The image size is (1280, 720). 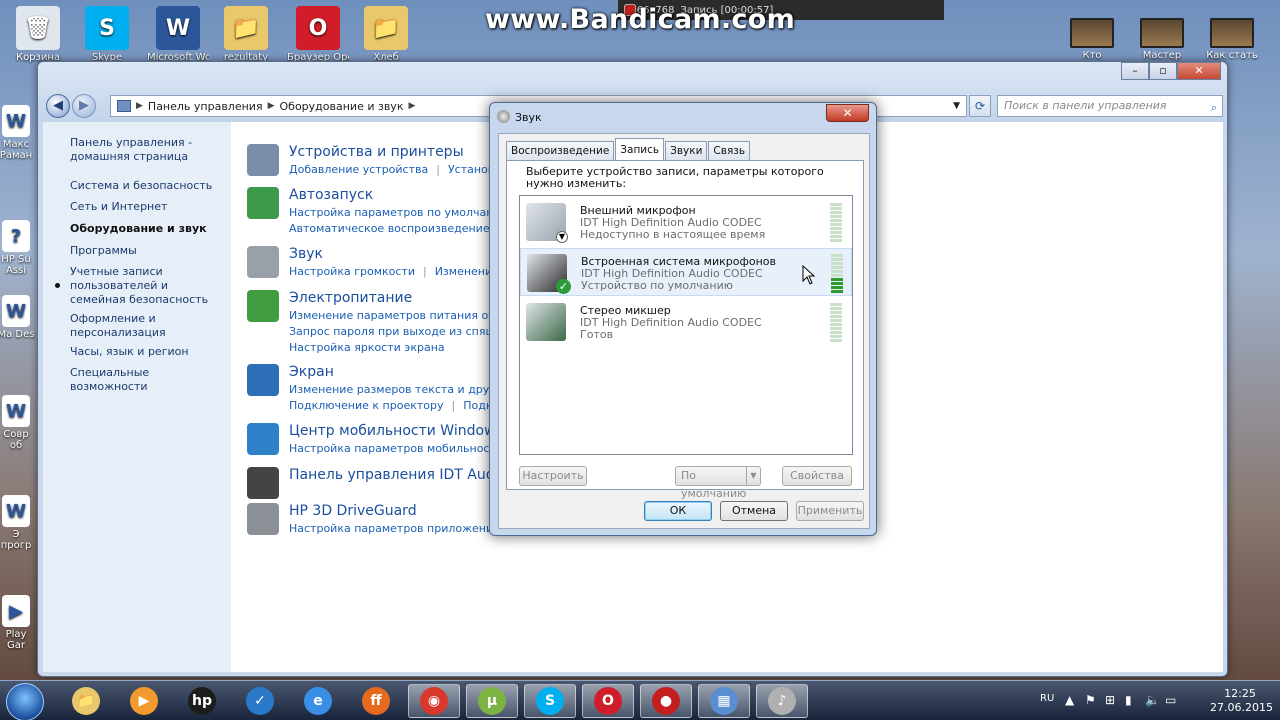 What do you see at coordinates (260, 701) in the screenshot?
I see `taskbar-task: ✓` at bounding box center [260, 701].